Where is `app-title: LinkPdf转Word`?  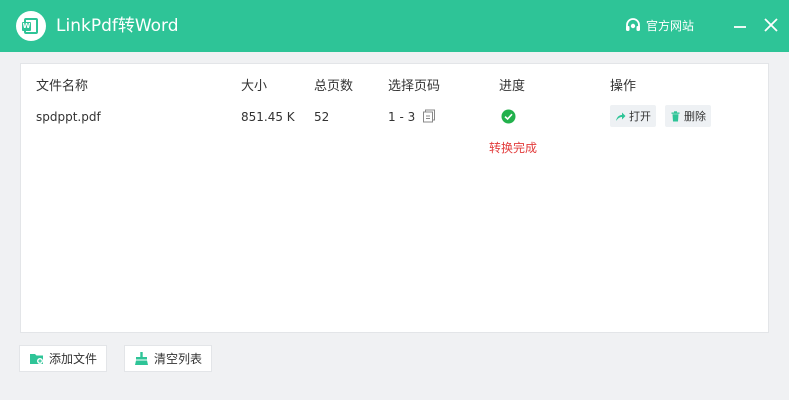 app-title: LinkPdf转Word is located at coordinates (117, 26).